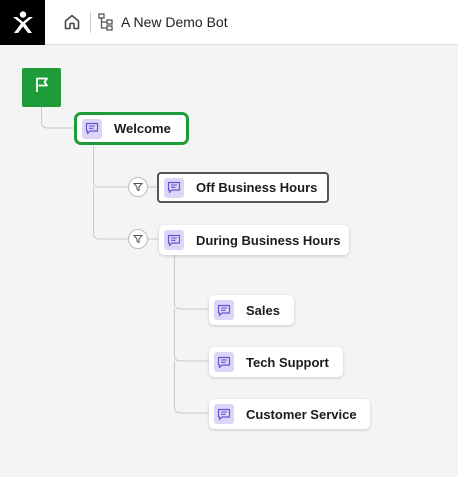 Image resolution: width=458 pixels, height=477 pixels. I want to click on flow-node-customer-service: Customer Service, so click(289, 414).